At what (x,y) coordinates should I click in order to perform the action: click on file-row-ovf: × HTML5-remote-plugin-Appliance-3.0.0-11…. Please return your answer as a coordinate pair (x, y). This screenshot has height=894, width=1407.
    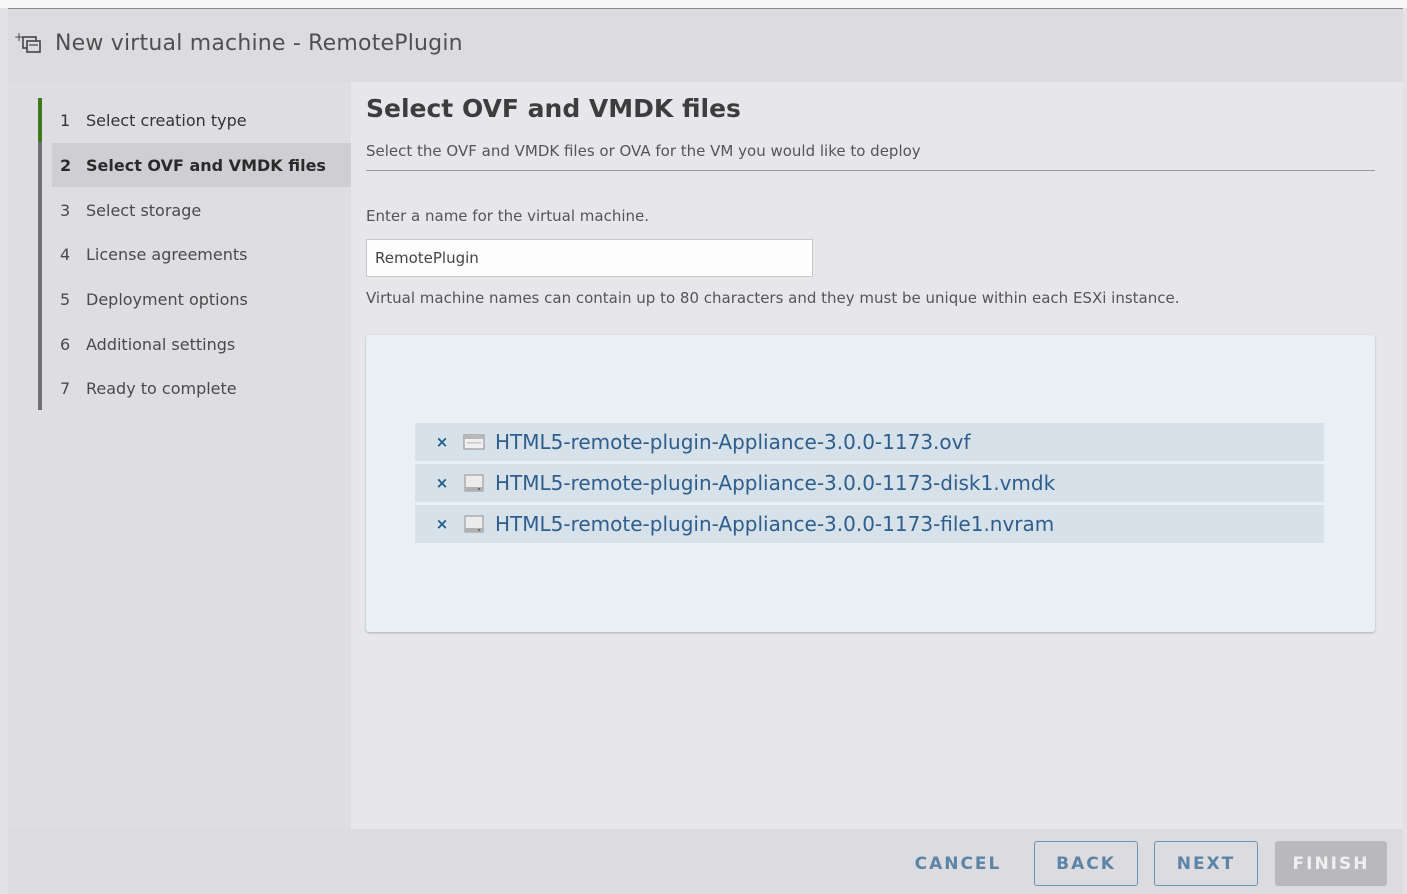
    Looking at the image, I should click on (869, 442).